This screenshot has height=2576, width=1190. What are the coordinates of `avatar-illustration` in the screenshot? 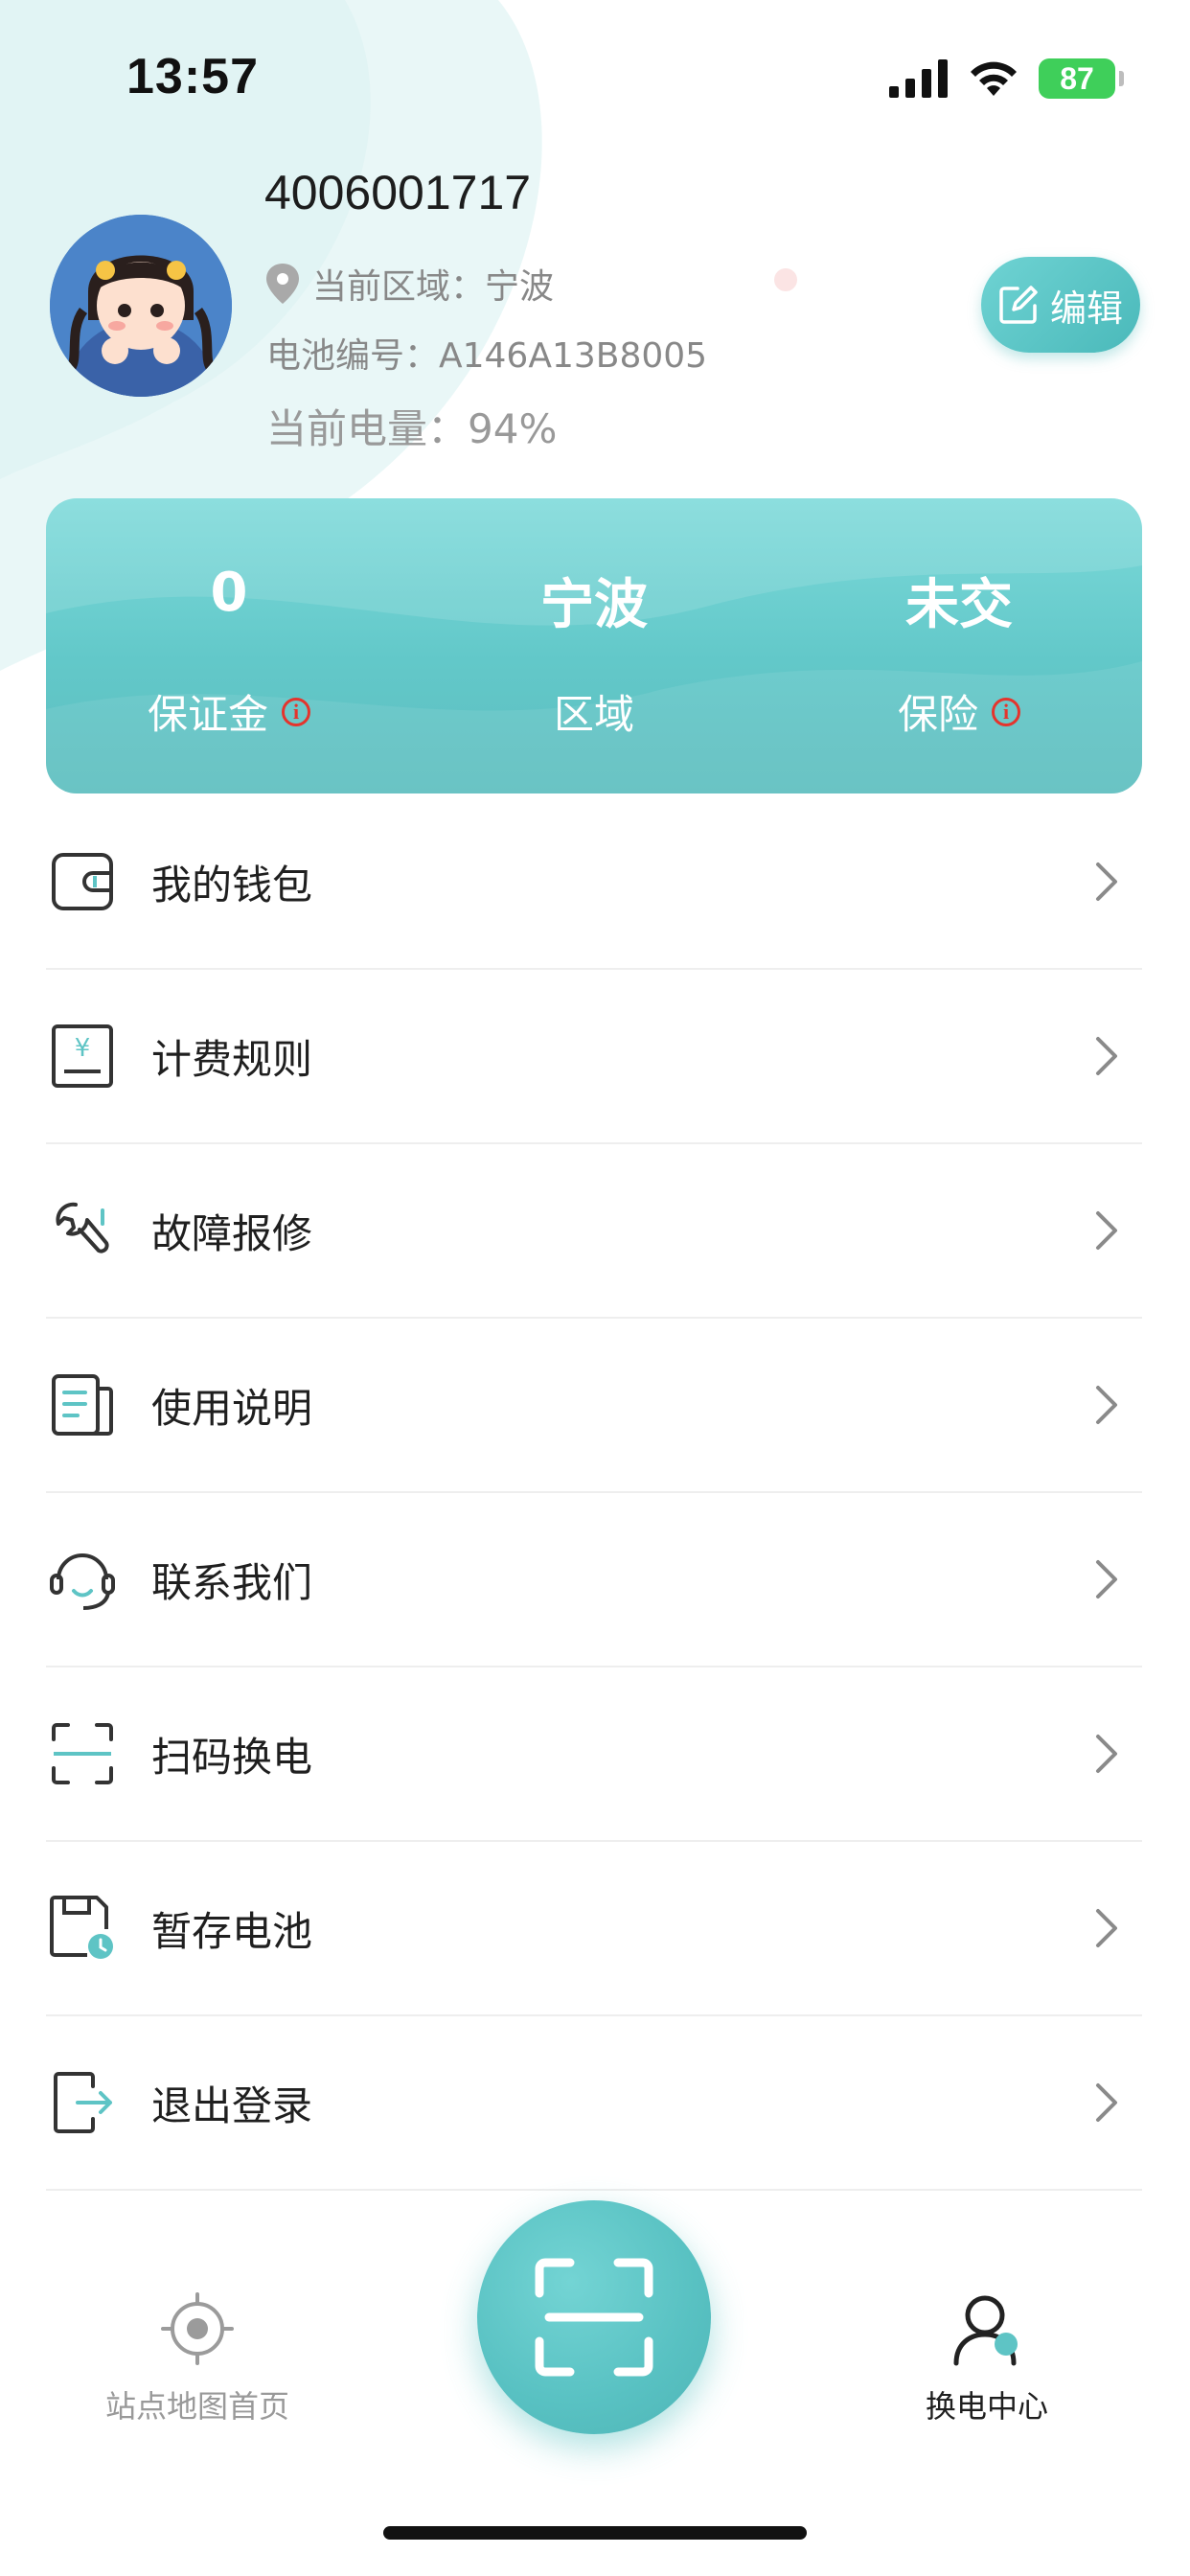 It's located at (141, 306).